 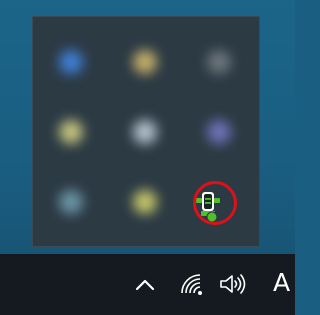 I want to click on gpu-chip-stripe-bottom, so click(x=208, y=203).